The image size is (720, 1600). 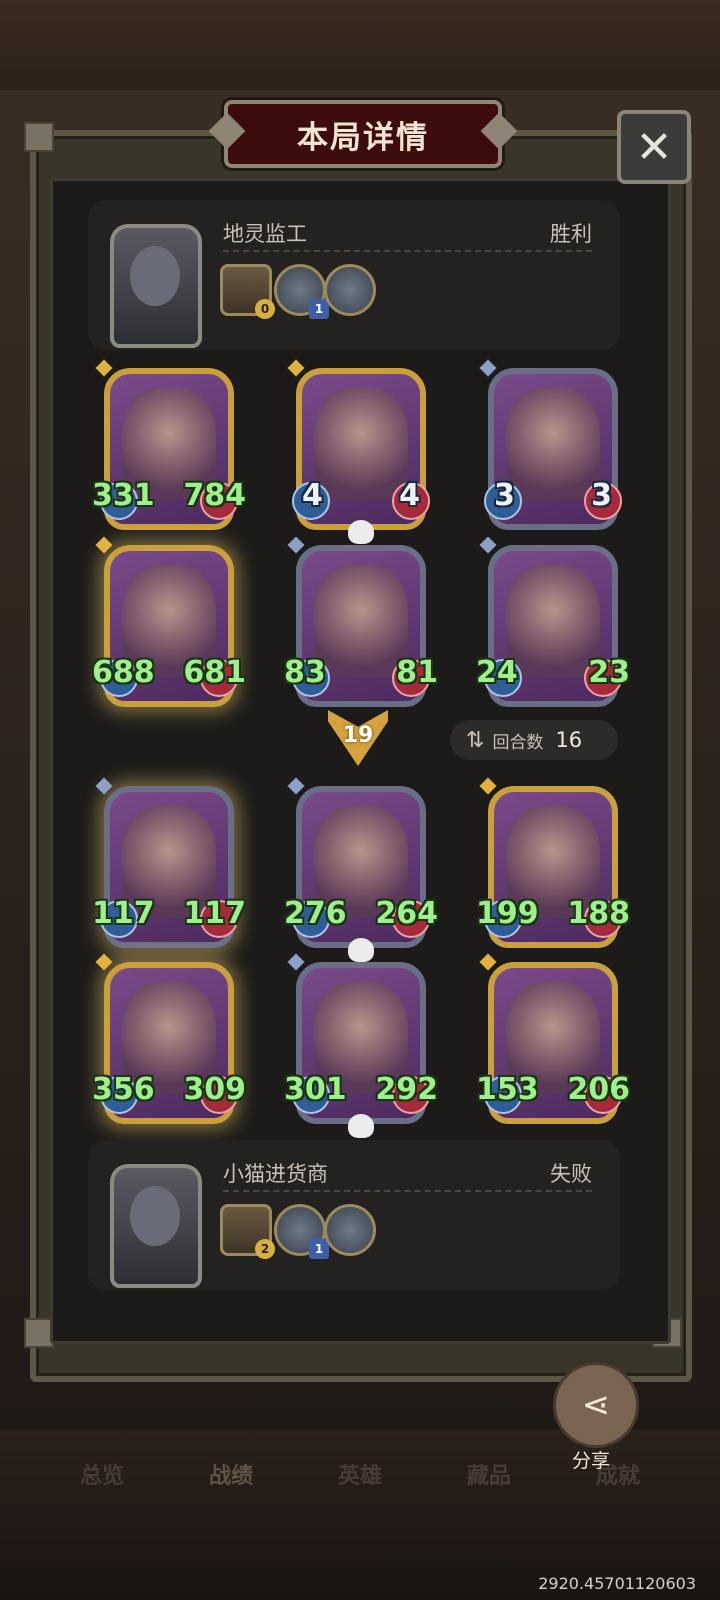 I want to click on share-icon: ⋖, so click(x=596, y=1405).